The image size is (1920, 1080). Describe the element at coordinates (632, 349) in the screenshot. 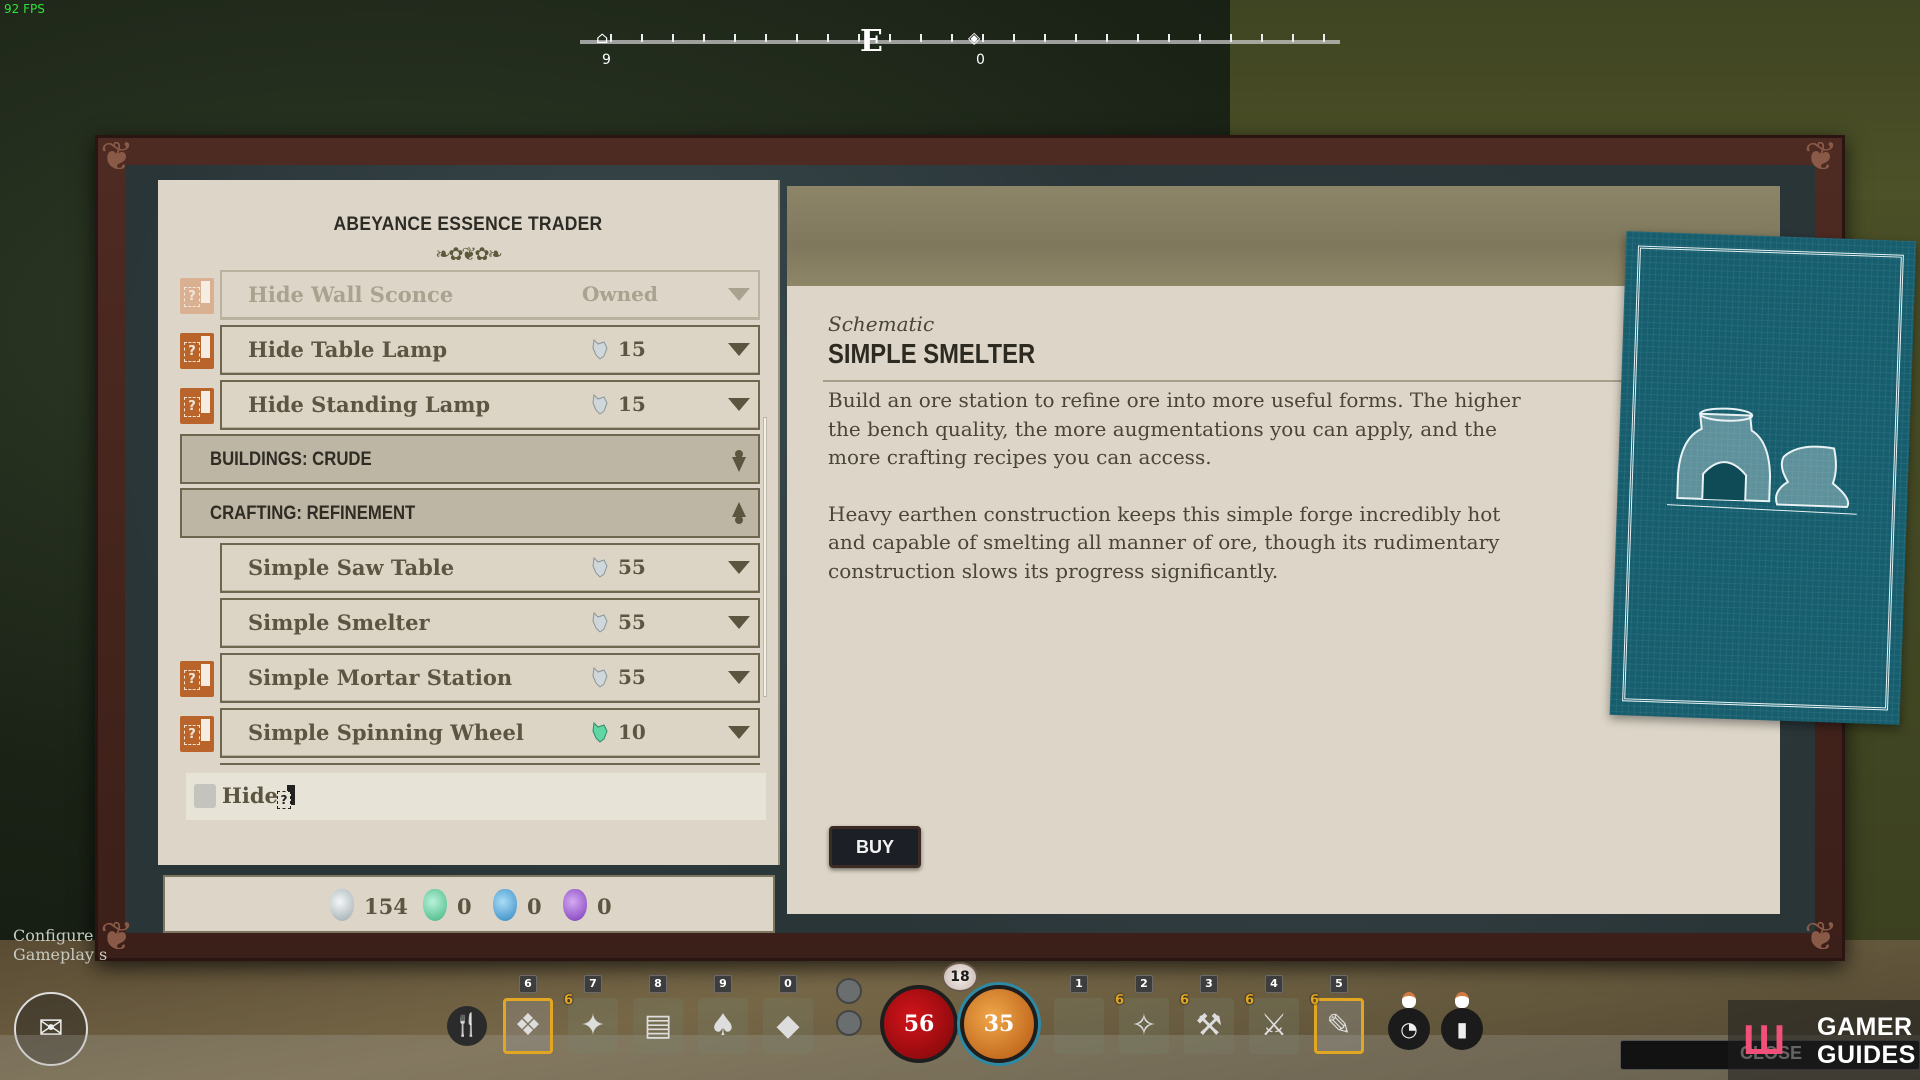

I see `item-price: 15` at that location.